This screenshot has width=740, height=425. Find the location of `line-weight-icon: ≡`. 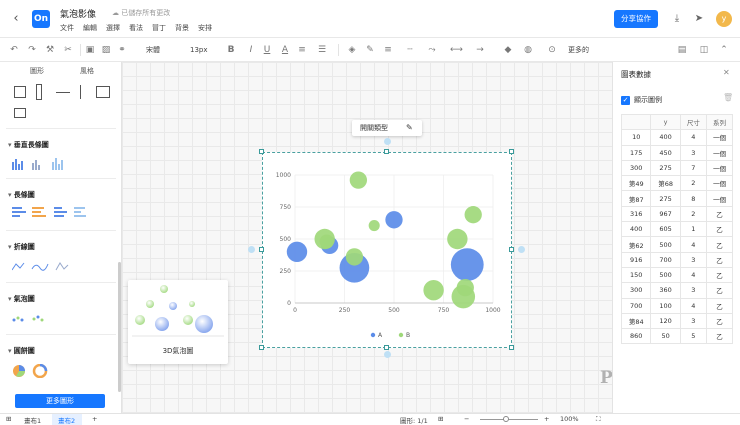

line-weight-icon: ≡ is located at coordinates (388, 50).